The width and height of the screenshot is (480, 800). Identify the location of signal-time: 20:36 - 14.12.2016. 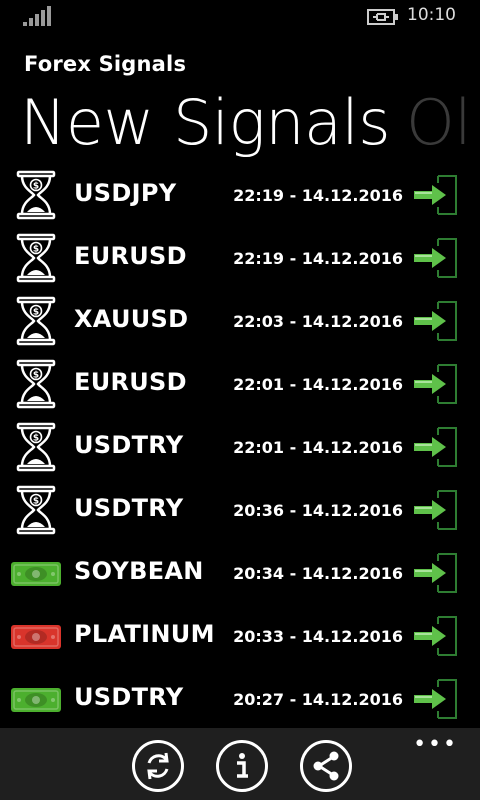
(318, 510).